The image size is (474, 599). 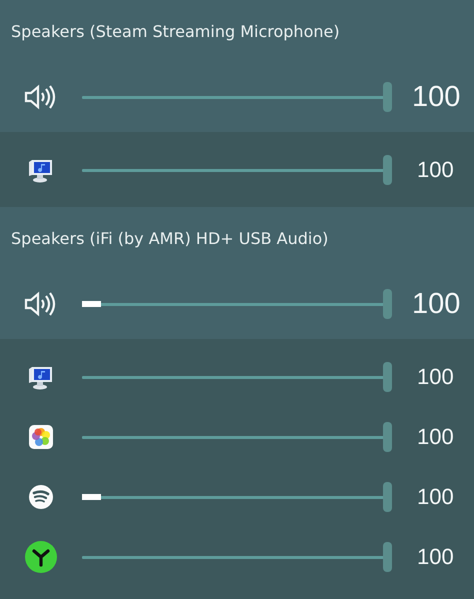 What do you see at coordinates (41, 557) in the screenshot?
I see `y-shape-icon` at bounding box center [41, 557].